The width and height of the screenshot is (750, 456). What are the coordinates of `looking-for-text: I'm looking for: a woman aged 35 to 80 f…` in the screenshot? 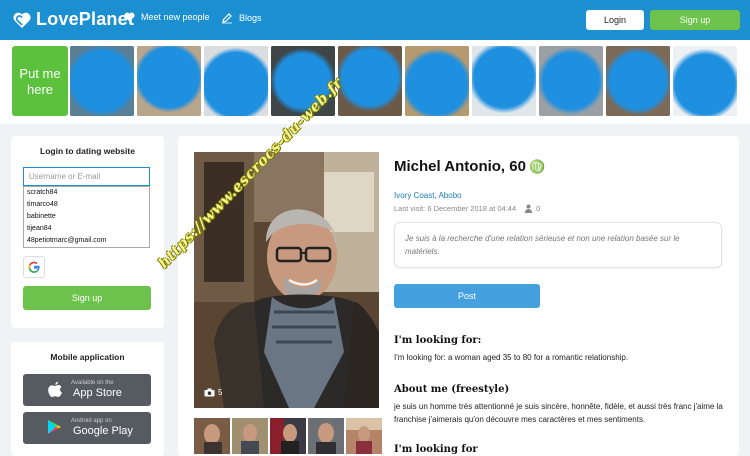 It's located at (511, 357).